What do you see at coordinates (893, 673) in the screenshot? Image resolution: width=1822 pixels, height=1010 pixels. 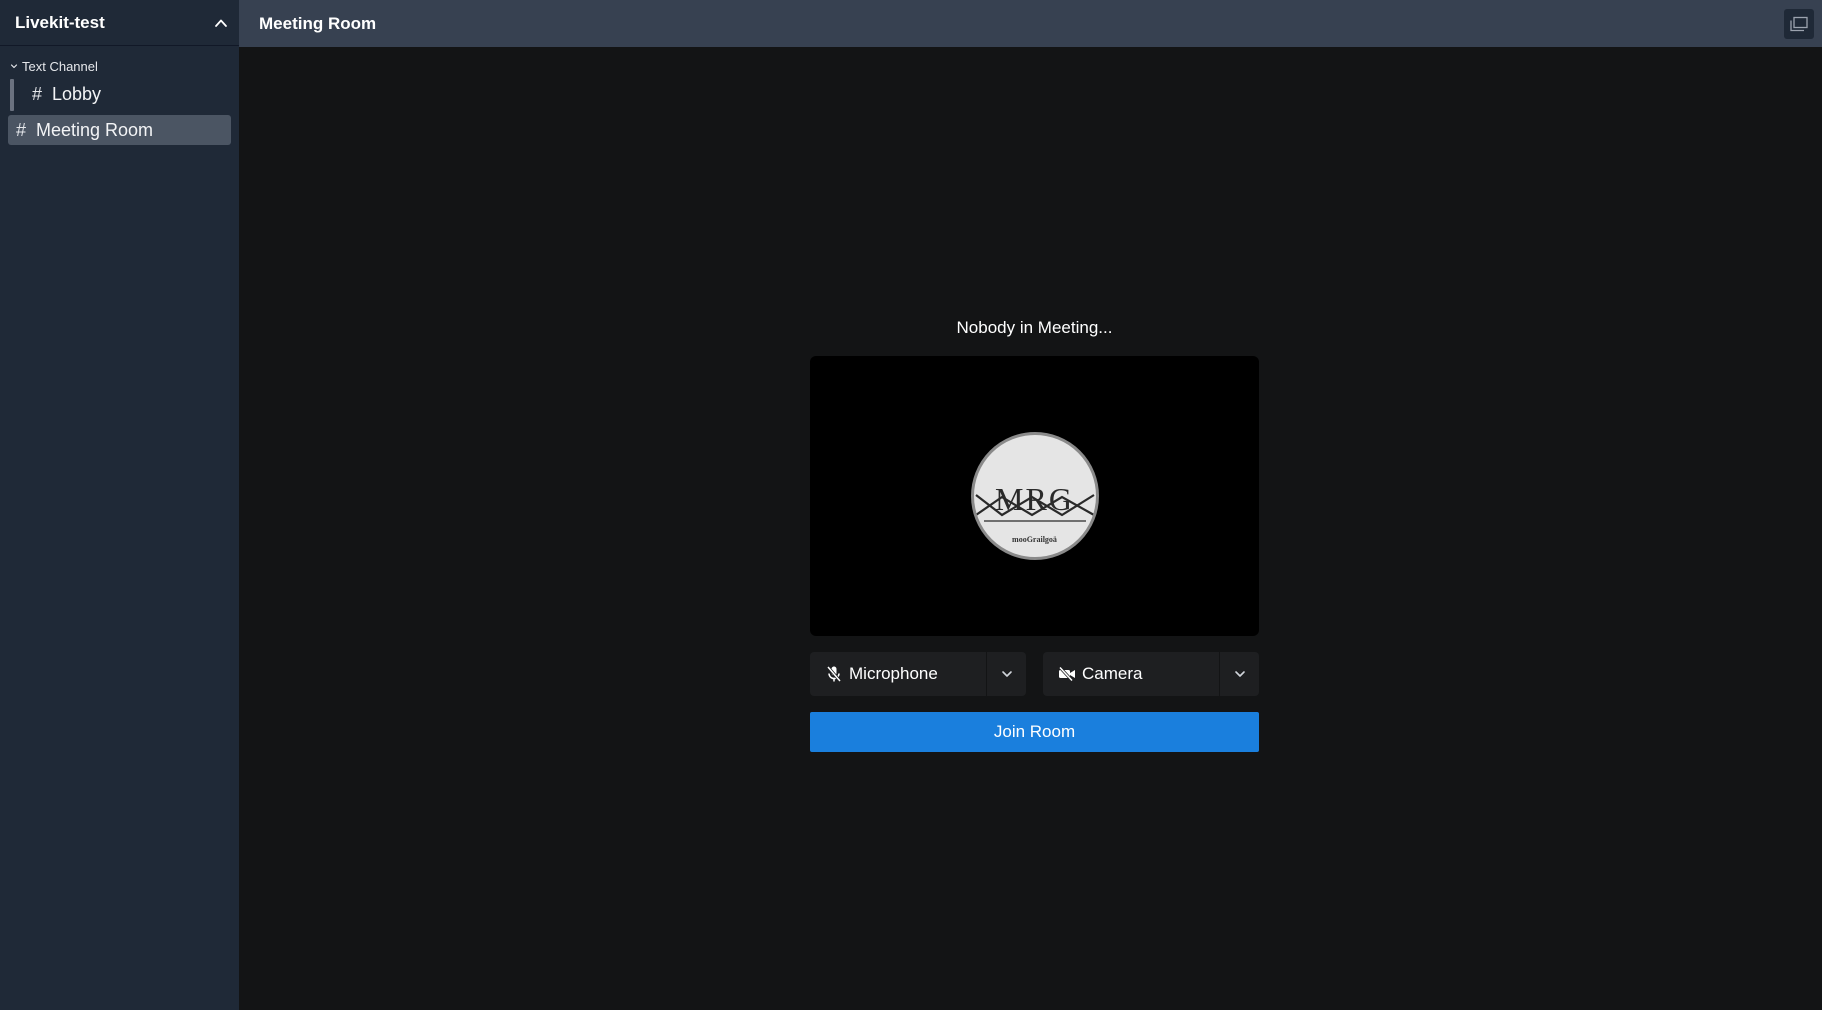 I see `microphone-label: Microphone` at bounding box center [893, 673].